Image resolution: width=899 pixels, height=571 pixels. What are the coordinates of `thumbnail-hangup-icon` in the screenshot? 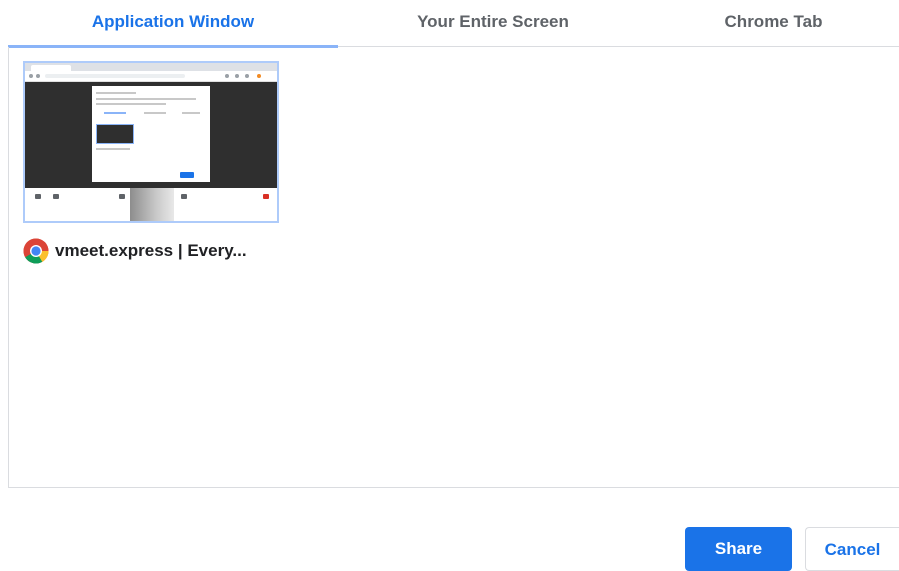 It's located at (266, 196).